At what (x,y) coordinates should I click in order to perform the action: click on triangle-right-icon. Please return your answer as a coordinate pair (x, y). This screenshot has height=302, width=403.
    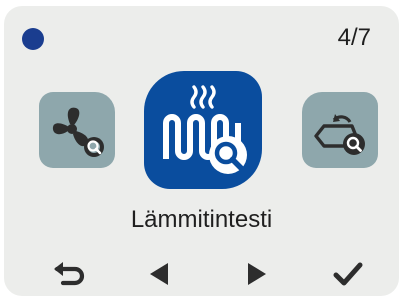
    Looking at the image, I should click on (257, 274).